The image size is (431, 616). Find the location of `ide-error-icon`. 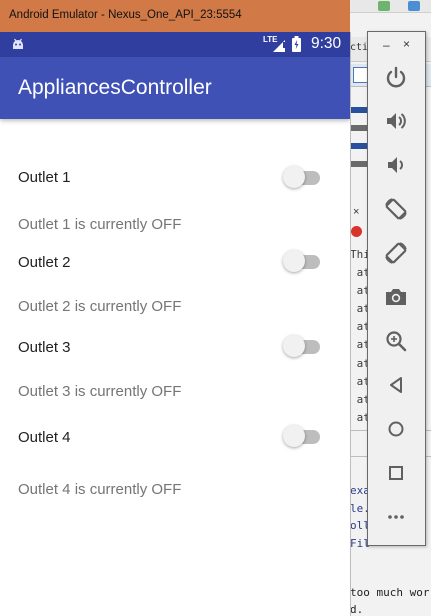

ide-error-icon is located at coordinates (356, 231).